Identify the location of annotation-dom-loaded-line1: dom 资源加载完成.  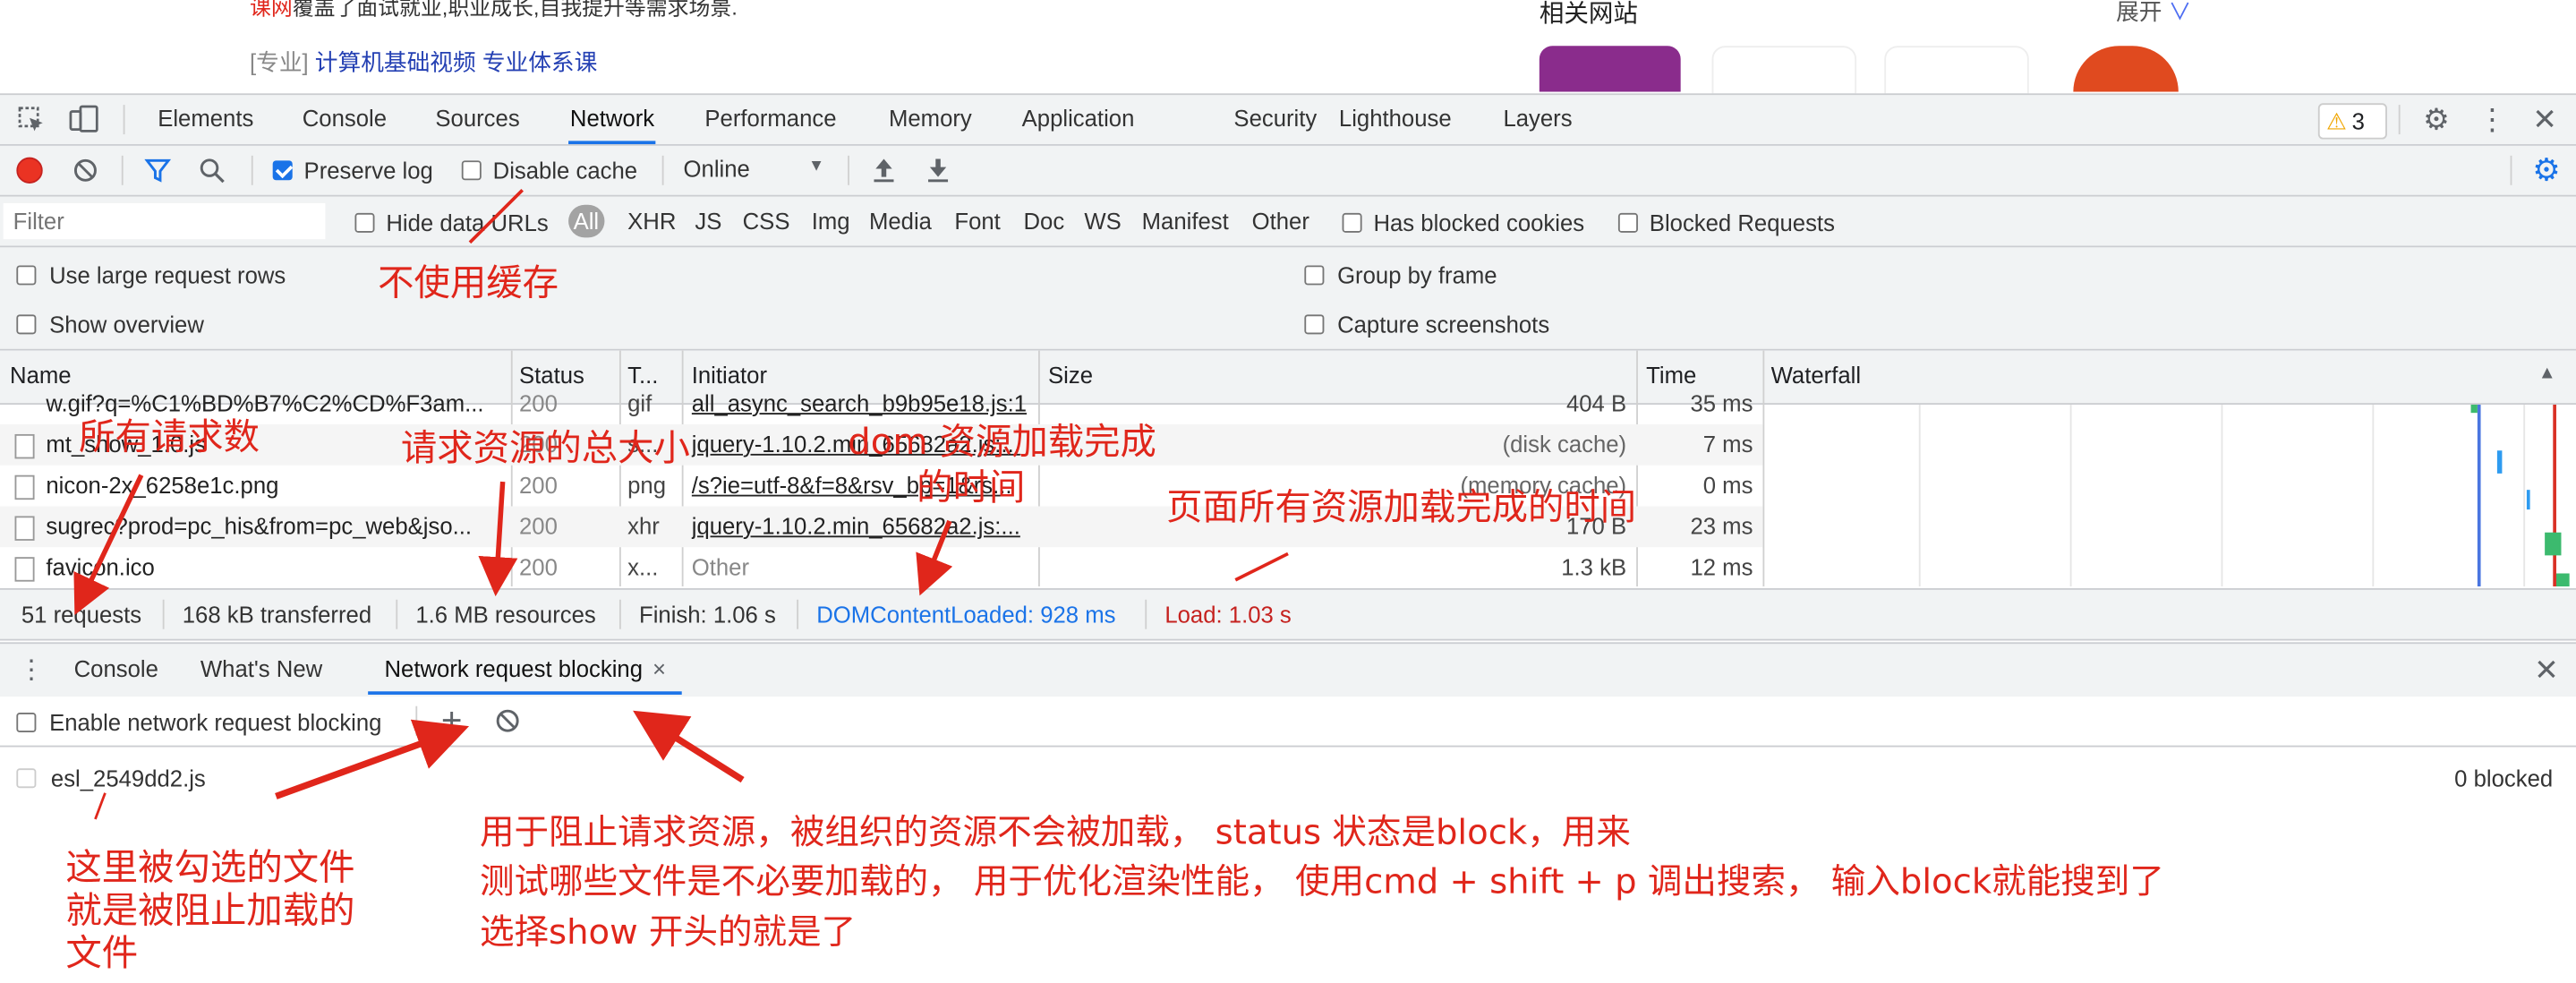
(1002, 443).